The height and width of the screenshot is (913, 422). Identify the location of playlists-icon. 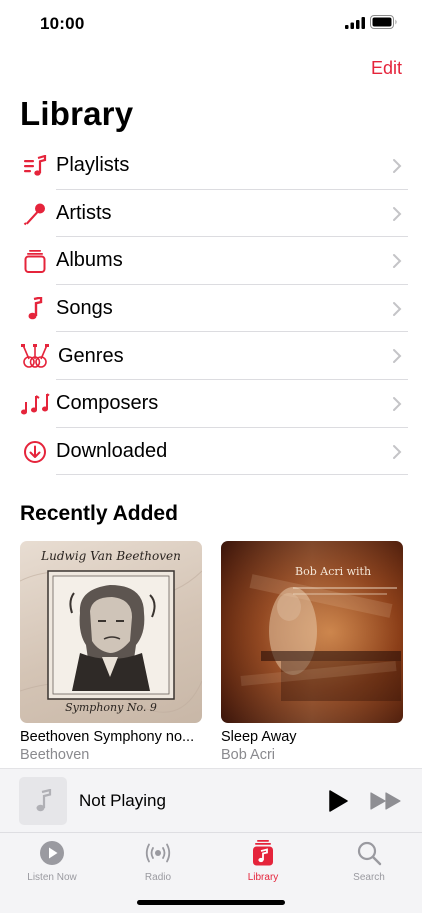
(35, 166).